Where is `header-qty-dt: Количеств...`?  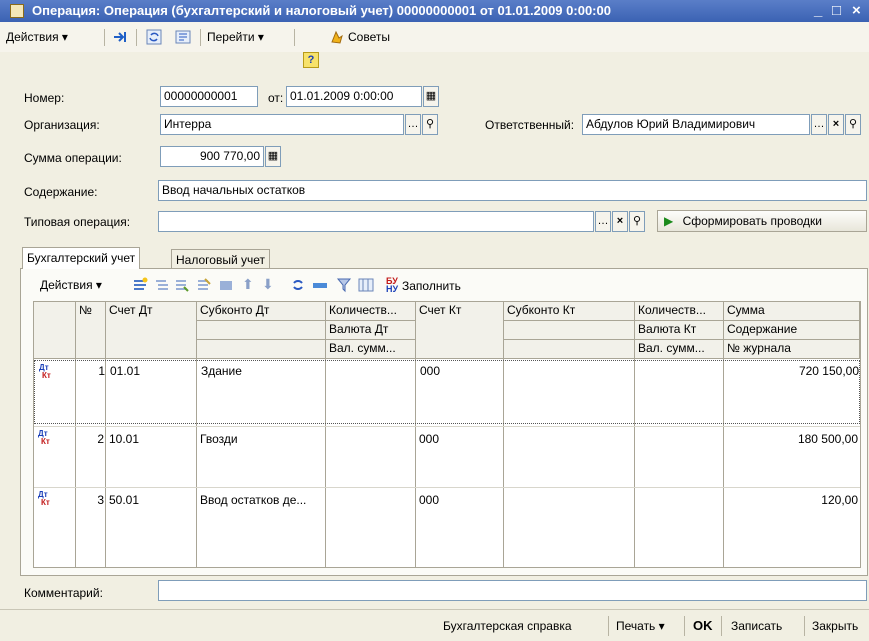
header-qty-dt: Количеств... is located at coordinates (371, 311).